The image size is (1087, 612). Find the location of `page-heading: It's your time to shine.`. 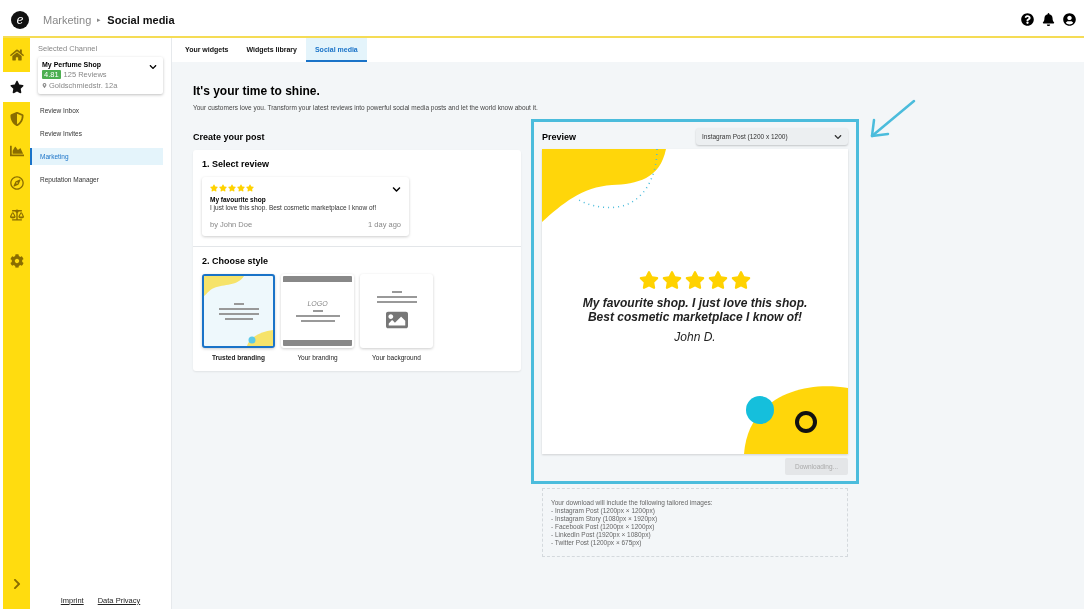

page-heading: It's your time to shine. is located at coordinates (257, 91).